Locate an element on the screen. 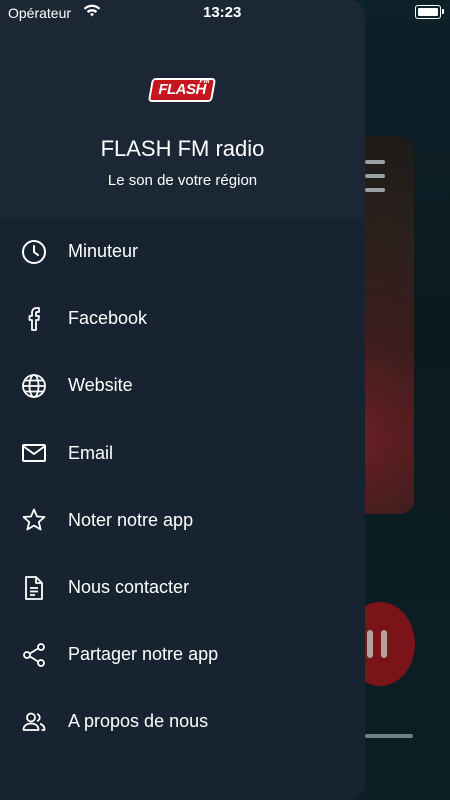 This screenshot has width=450, height=800. share-icon is located at coordinates (34, 655).